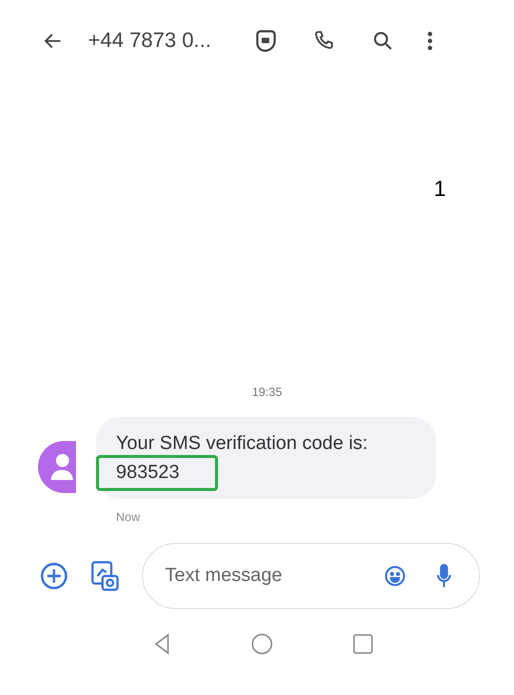 The width and height of the screenshot is (514, 695). I want to click on nav-recents-icon, so click(363, 644).